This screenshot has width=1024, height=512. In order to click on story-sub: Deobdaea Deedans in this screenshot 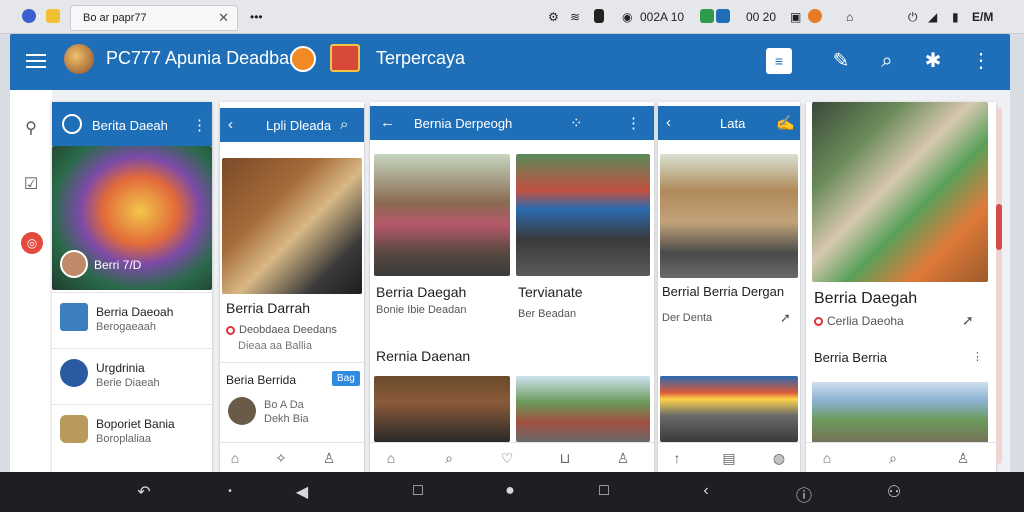, I will do `click(288, 330)`.